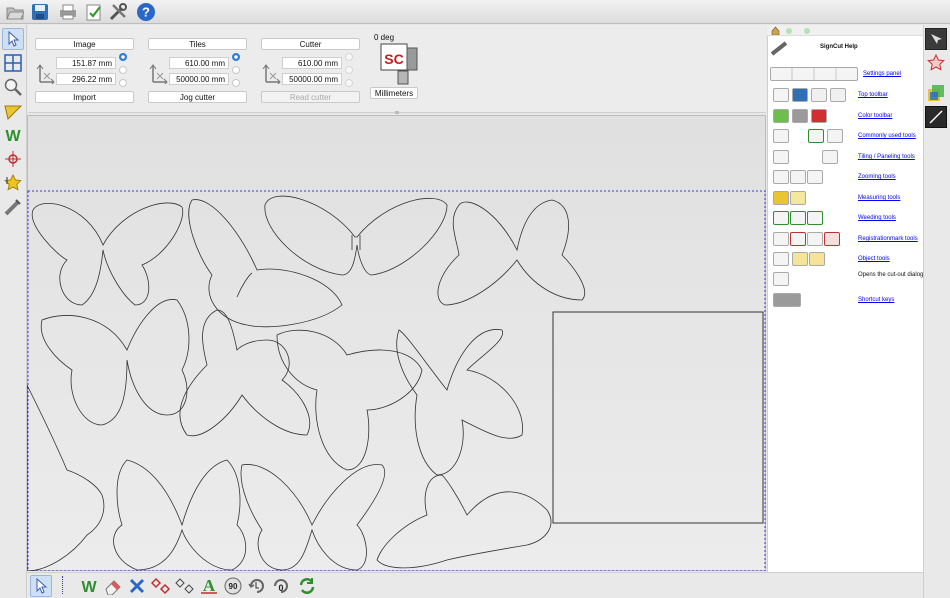 The image size is (950, 598). I want to click on select-node-icon, so click(936, 39).